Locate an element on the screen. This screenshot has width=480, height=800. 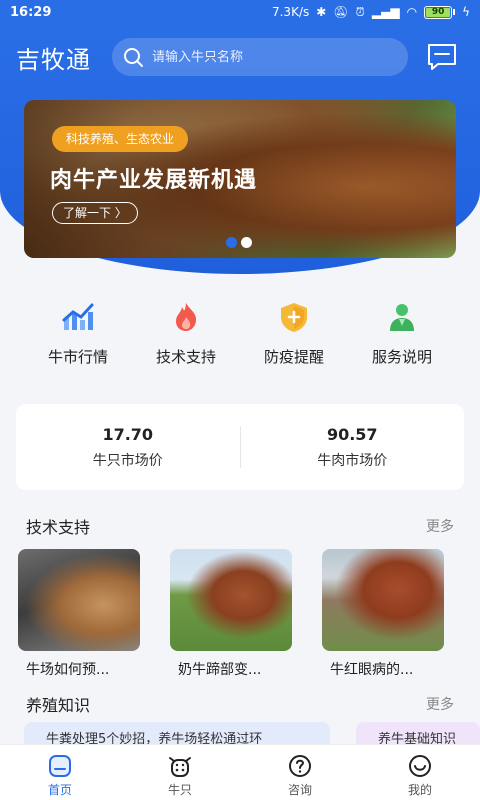
carousel-dot-active is located at coordinates (231, 242).